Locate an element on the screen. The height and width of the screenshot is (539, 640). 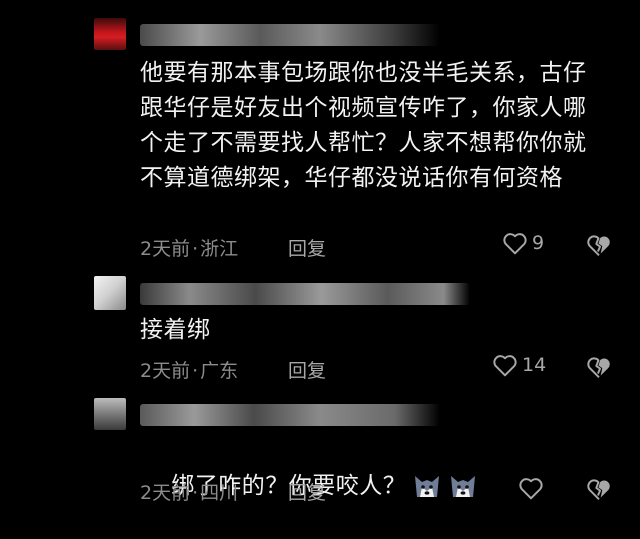
like-count: 9 is located at coordinates (538, 243).